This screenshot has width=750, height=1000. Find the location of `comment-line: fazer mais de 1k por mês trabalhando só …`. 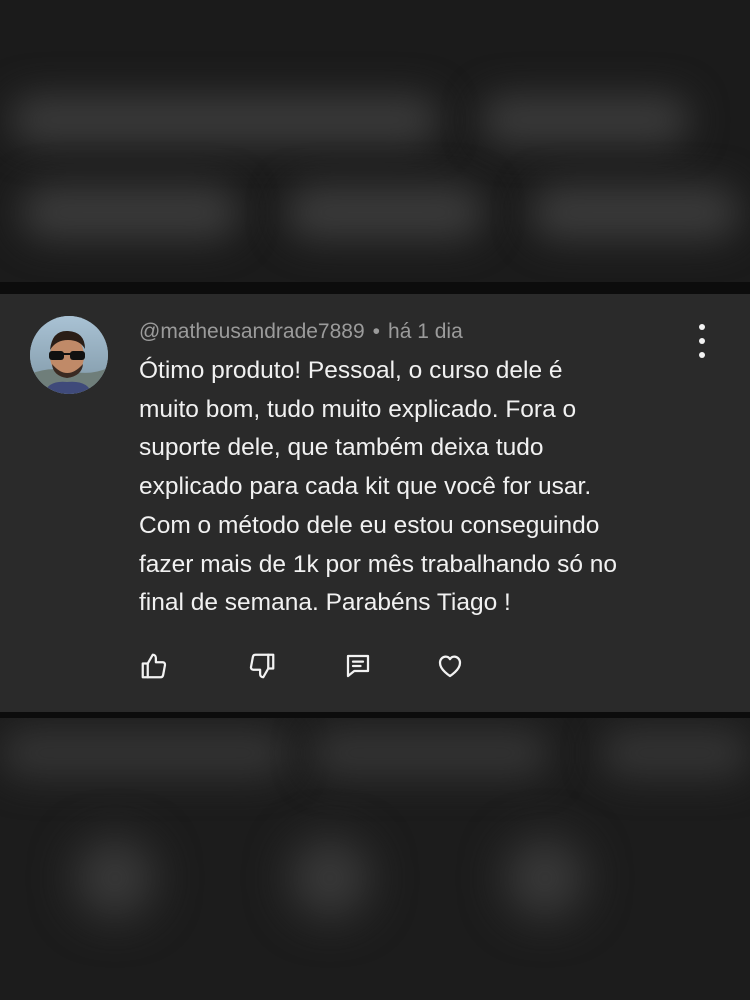

comment-line: fazer mais de 1k por mês trabalhando só … is located at coordinates (378, 564).